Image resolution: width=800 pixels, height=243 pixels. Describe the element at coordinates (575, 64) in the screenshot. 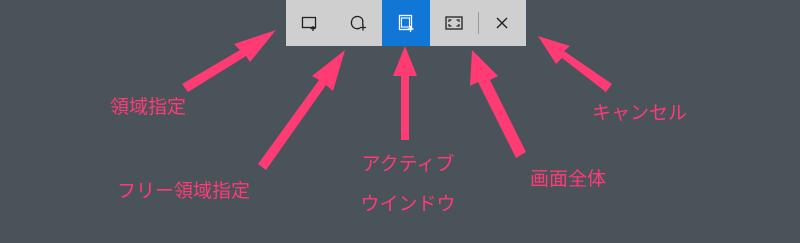

I see `arrow-close` at that location.